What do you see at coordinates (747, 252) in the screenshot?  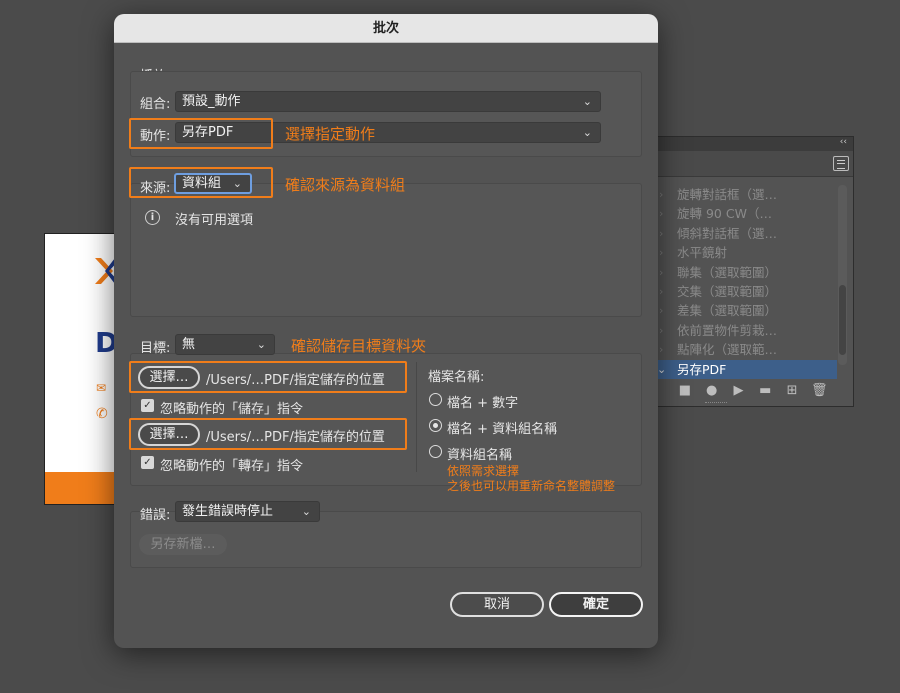 I see `action-item: › 水平鏡射` at bounding box center [747, 252].